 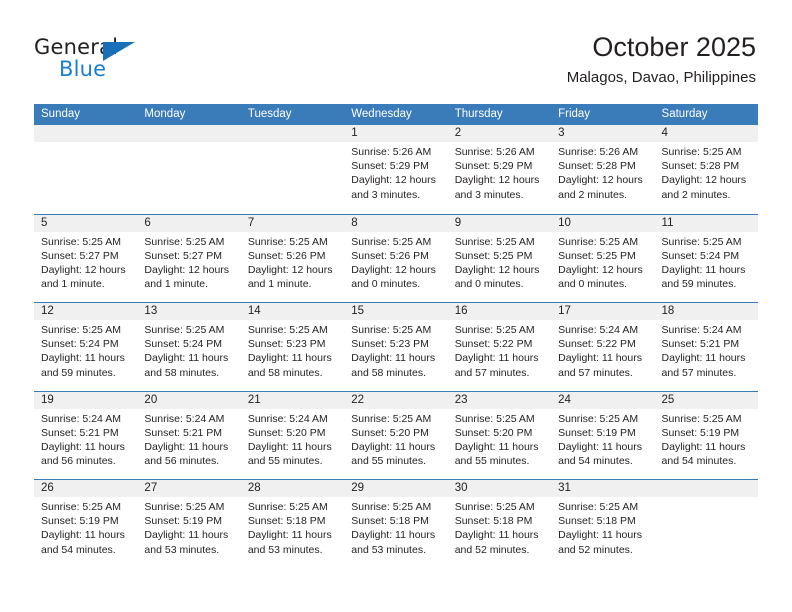 I want to click on weekday-header-thursday: Thursday, so click(x=478, y=114).